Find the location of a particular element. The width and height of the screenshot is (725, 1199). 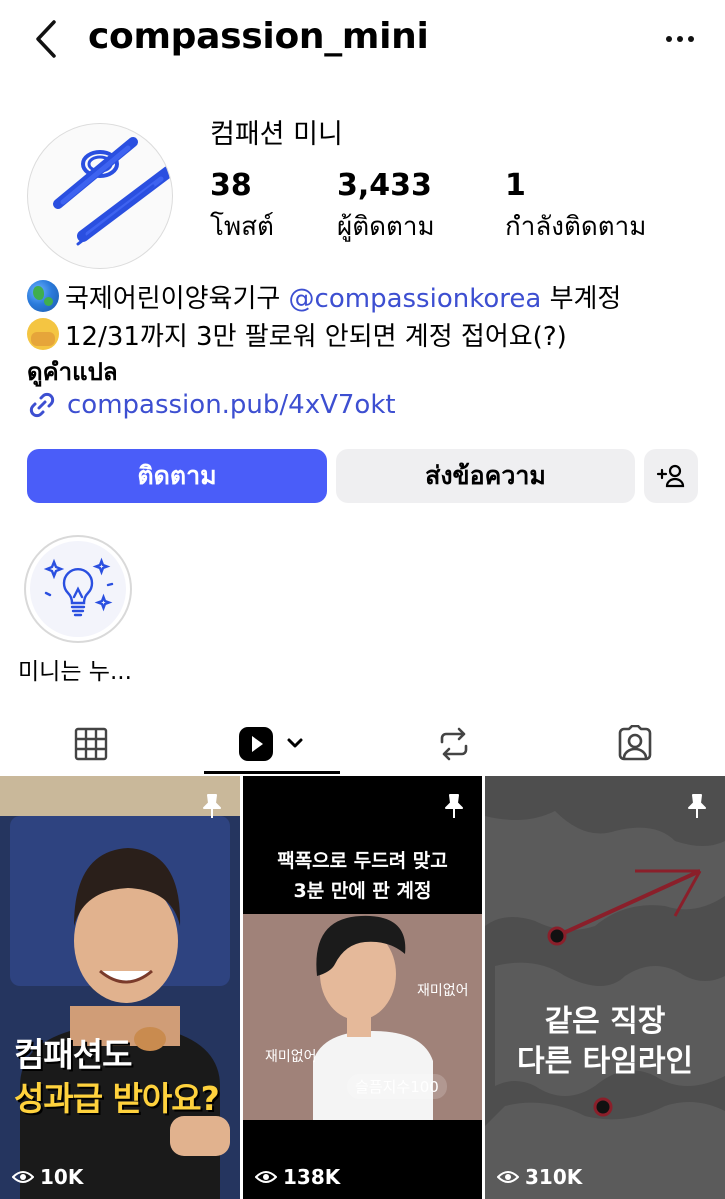

lightbulb-icon is located at coordinates (78, 587).